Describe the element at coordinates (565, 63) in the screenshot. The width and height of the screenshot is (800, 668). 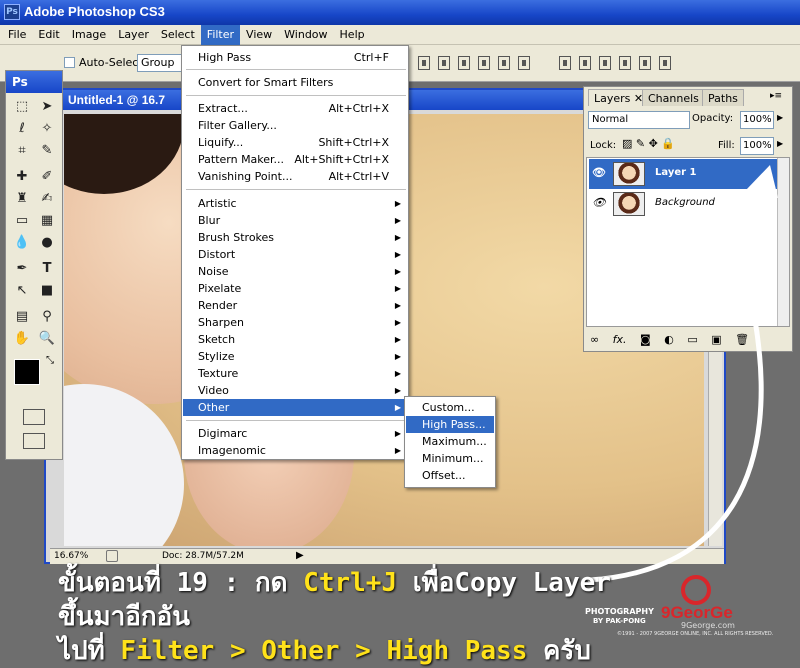
I see `distribute-top-icon` at that location.